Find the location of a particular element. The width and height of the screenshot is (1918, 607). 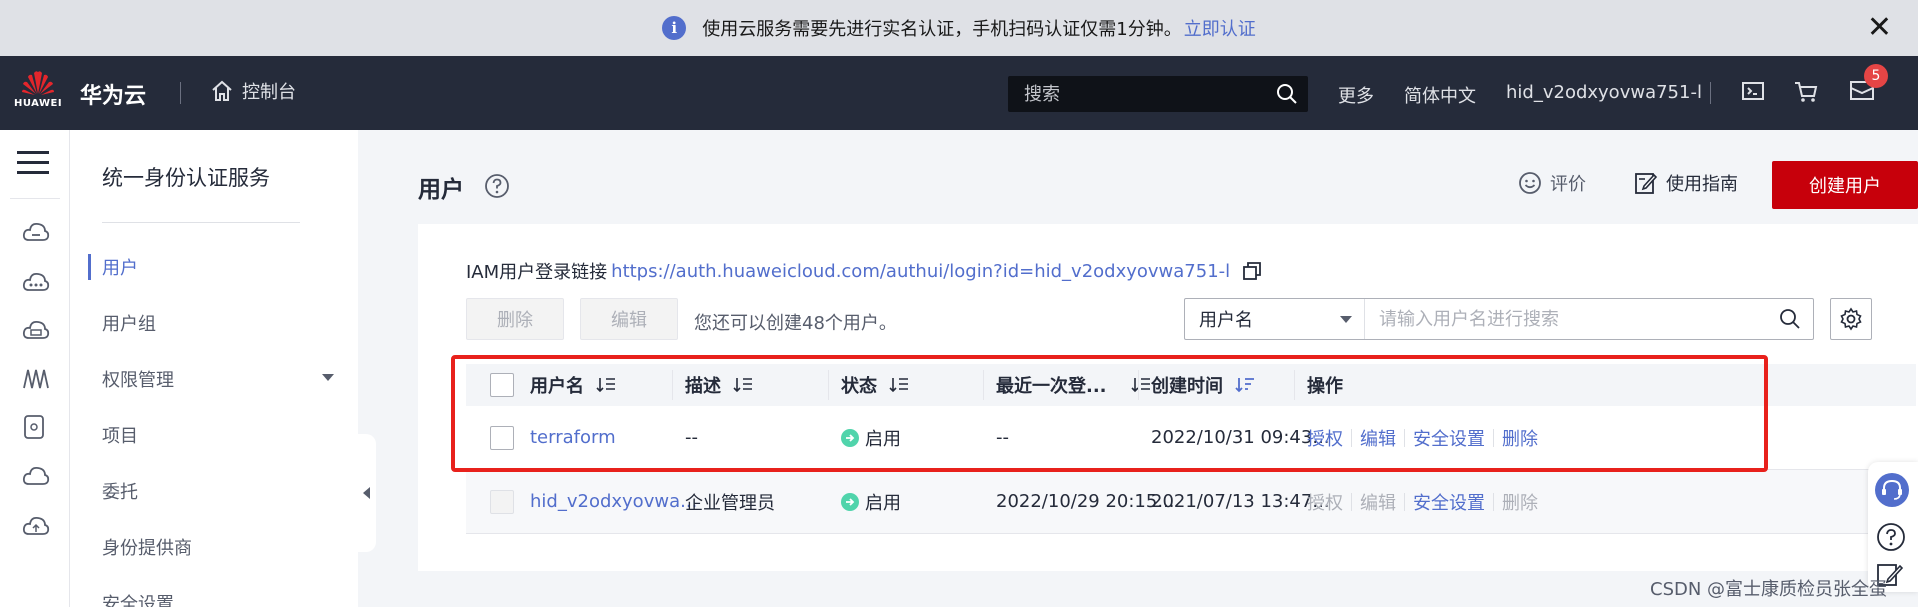

login-link-label: IAM用户登录链接 is located at coordinates (537, 272).